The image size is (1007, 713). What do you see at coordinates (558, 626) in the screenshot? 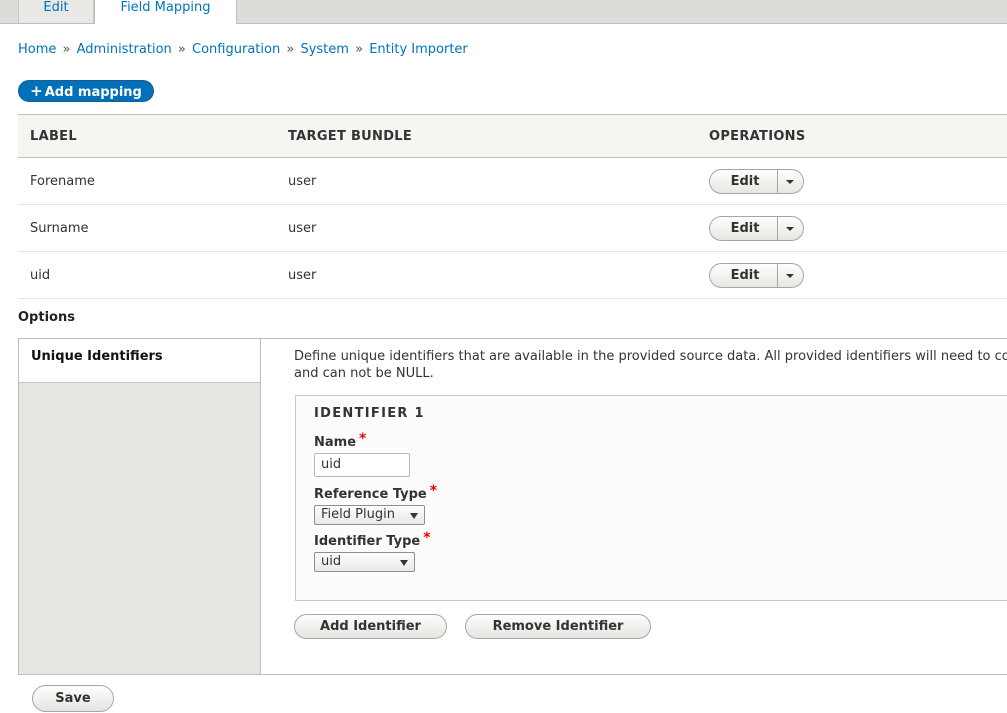
I see `remove-identifier-button: Remove Identifier` at bounding box center [558, 626].